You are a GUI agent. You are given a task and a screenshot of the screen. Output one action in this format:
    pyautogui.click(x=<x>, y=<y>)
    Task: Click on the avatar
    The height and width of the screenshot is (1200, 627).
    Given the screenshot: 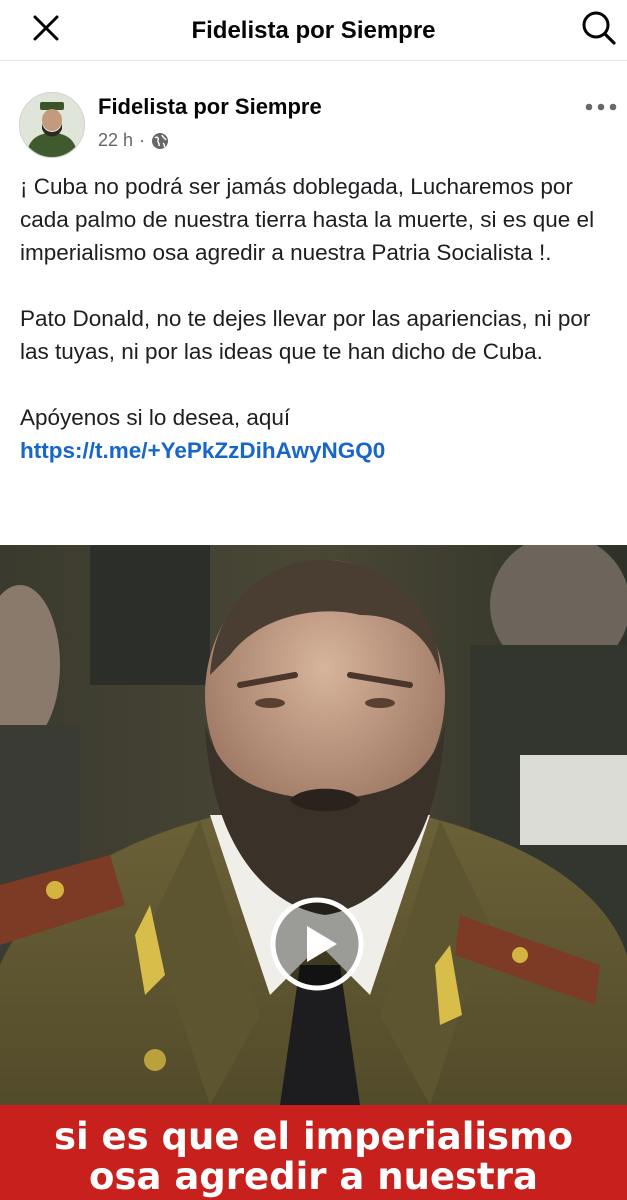 What is the action you would take?
    pyautogui.click(x=52, y=125)
    